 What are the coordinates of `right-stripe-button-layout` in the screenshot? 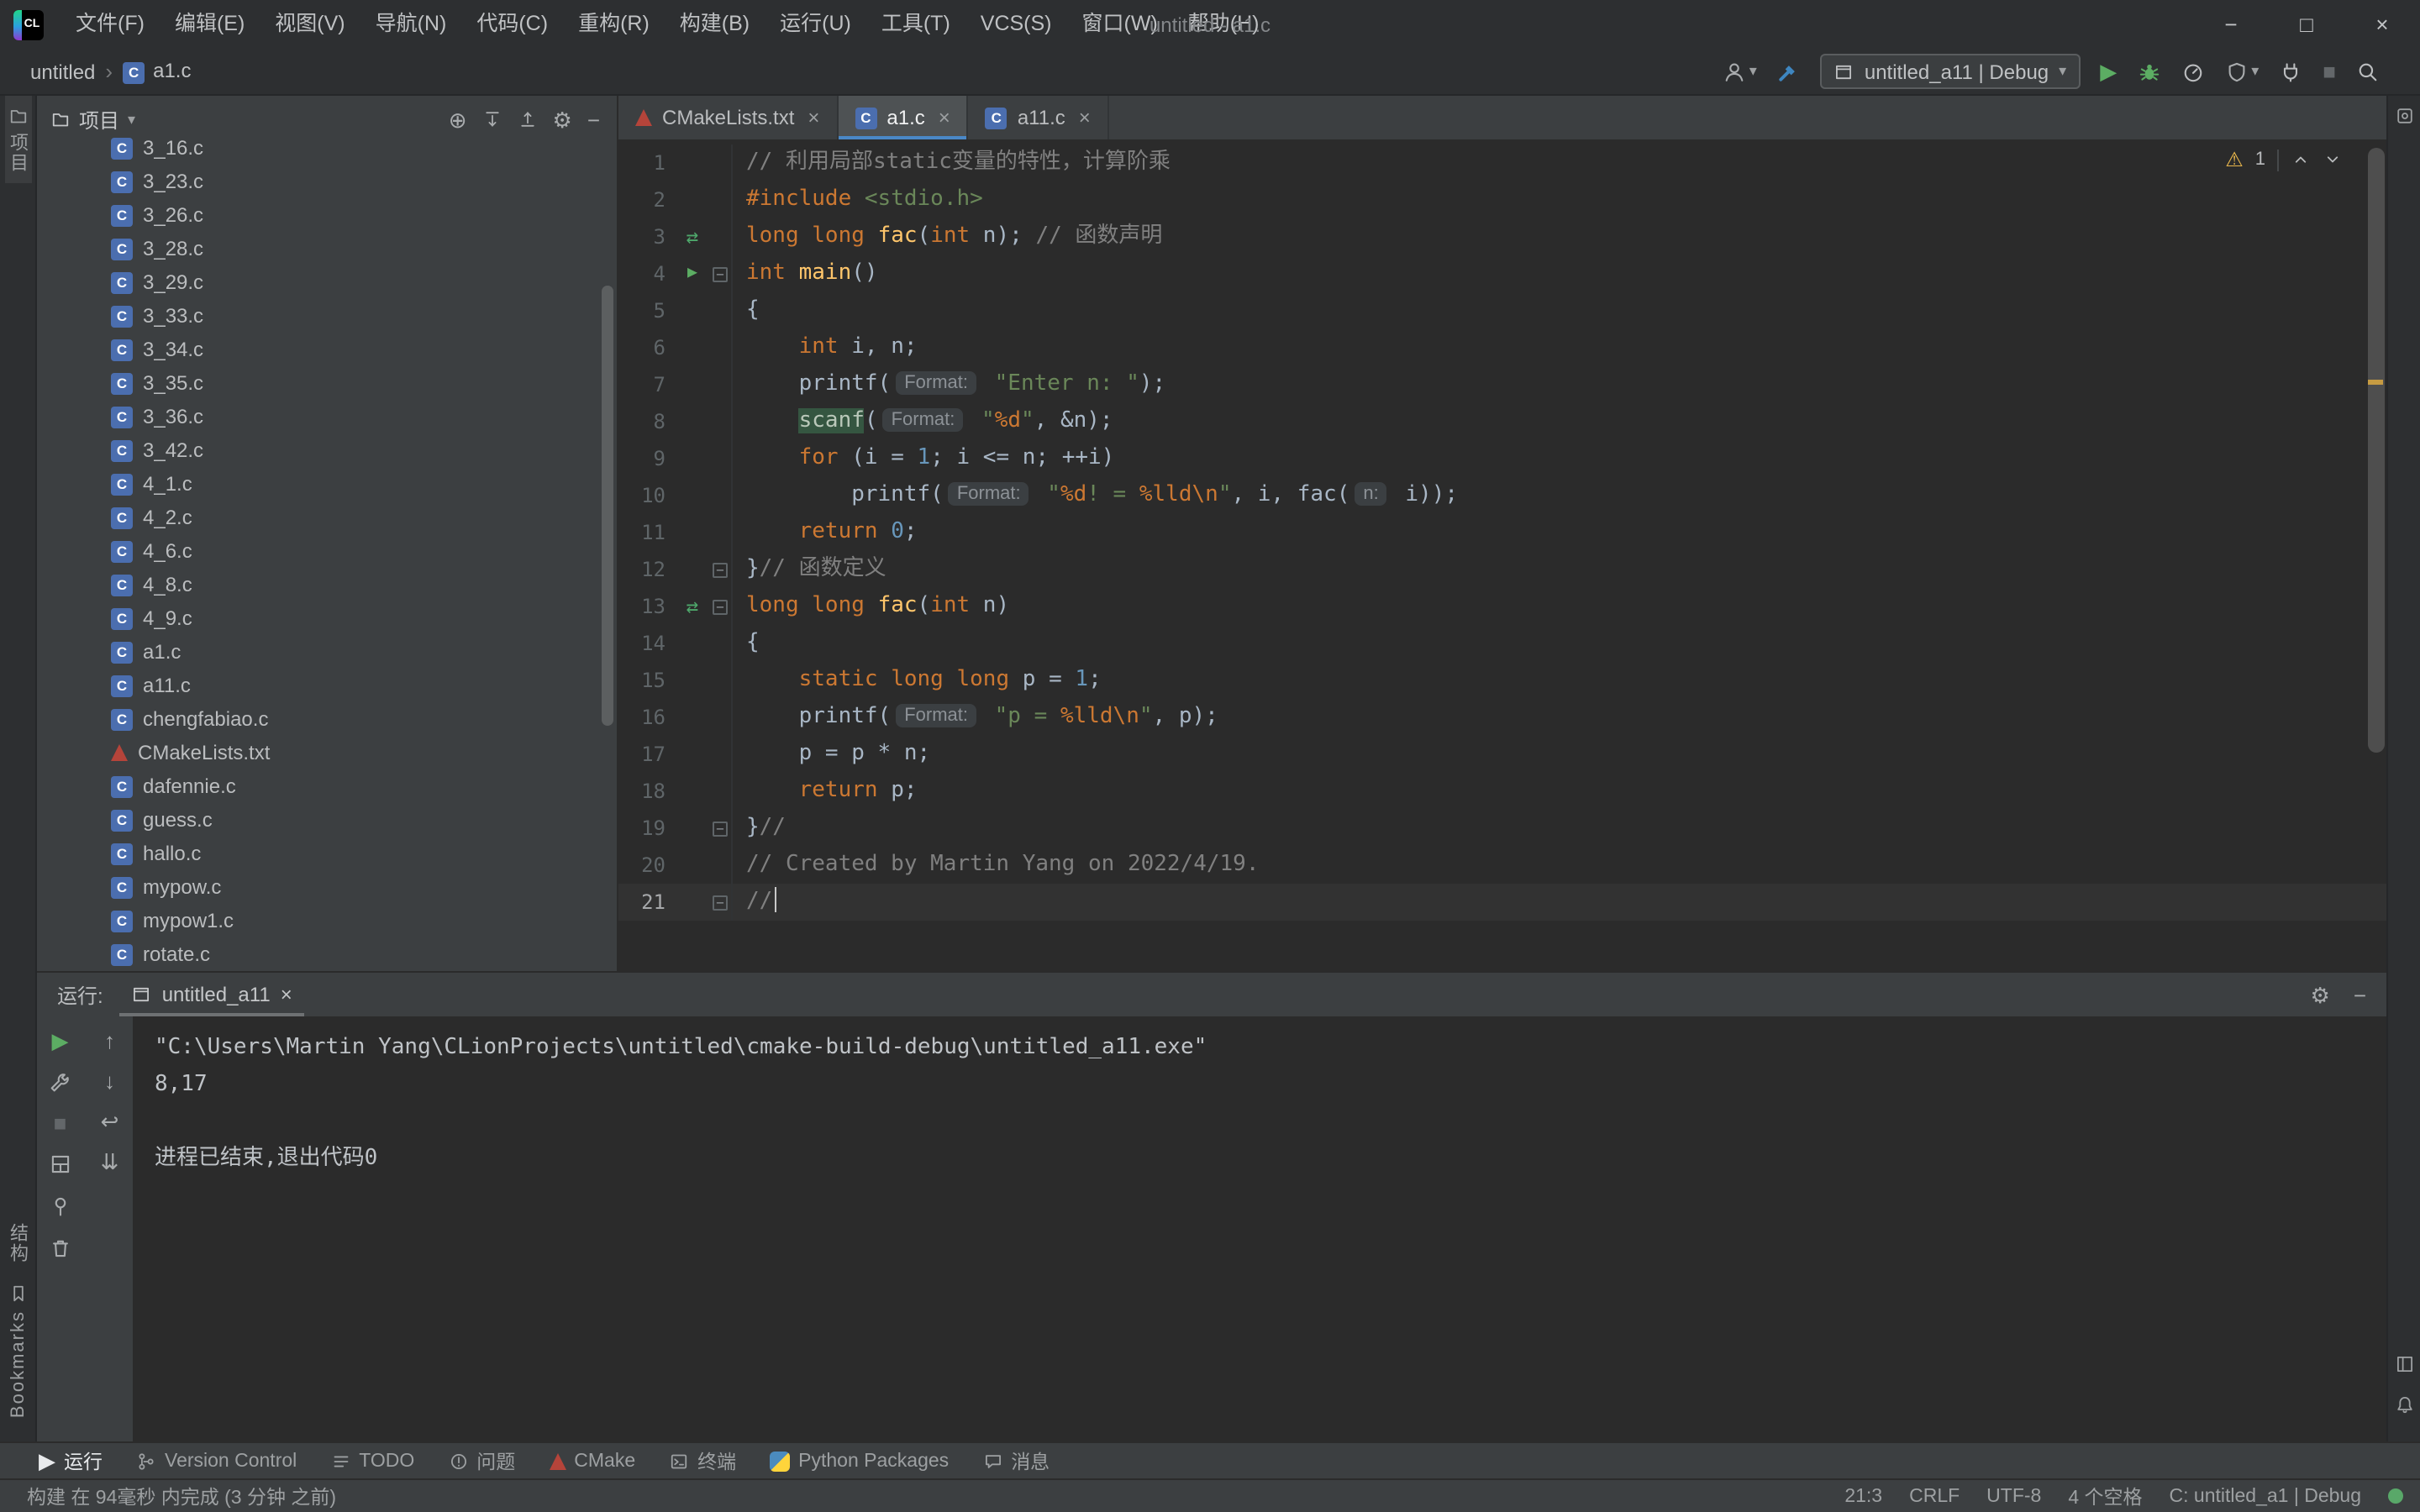 It's located at (2404, 1364).